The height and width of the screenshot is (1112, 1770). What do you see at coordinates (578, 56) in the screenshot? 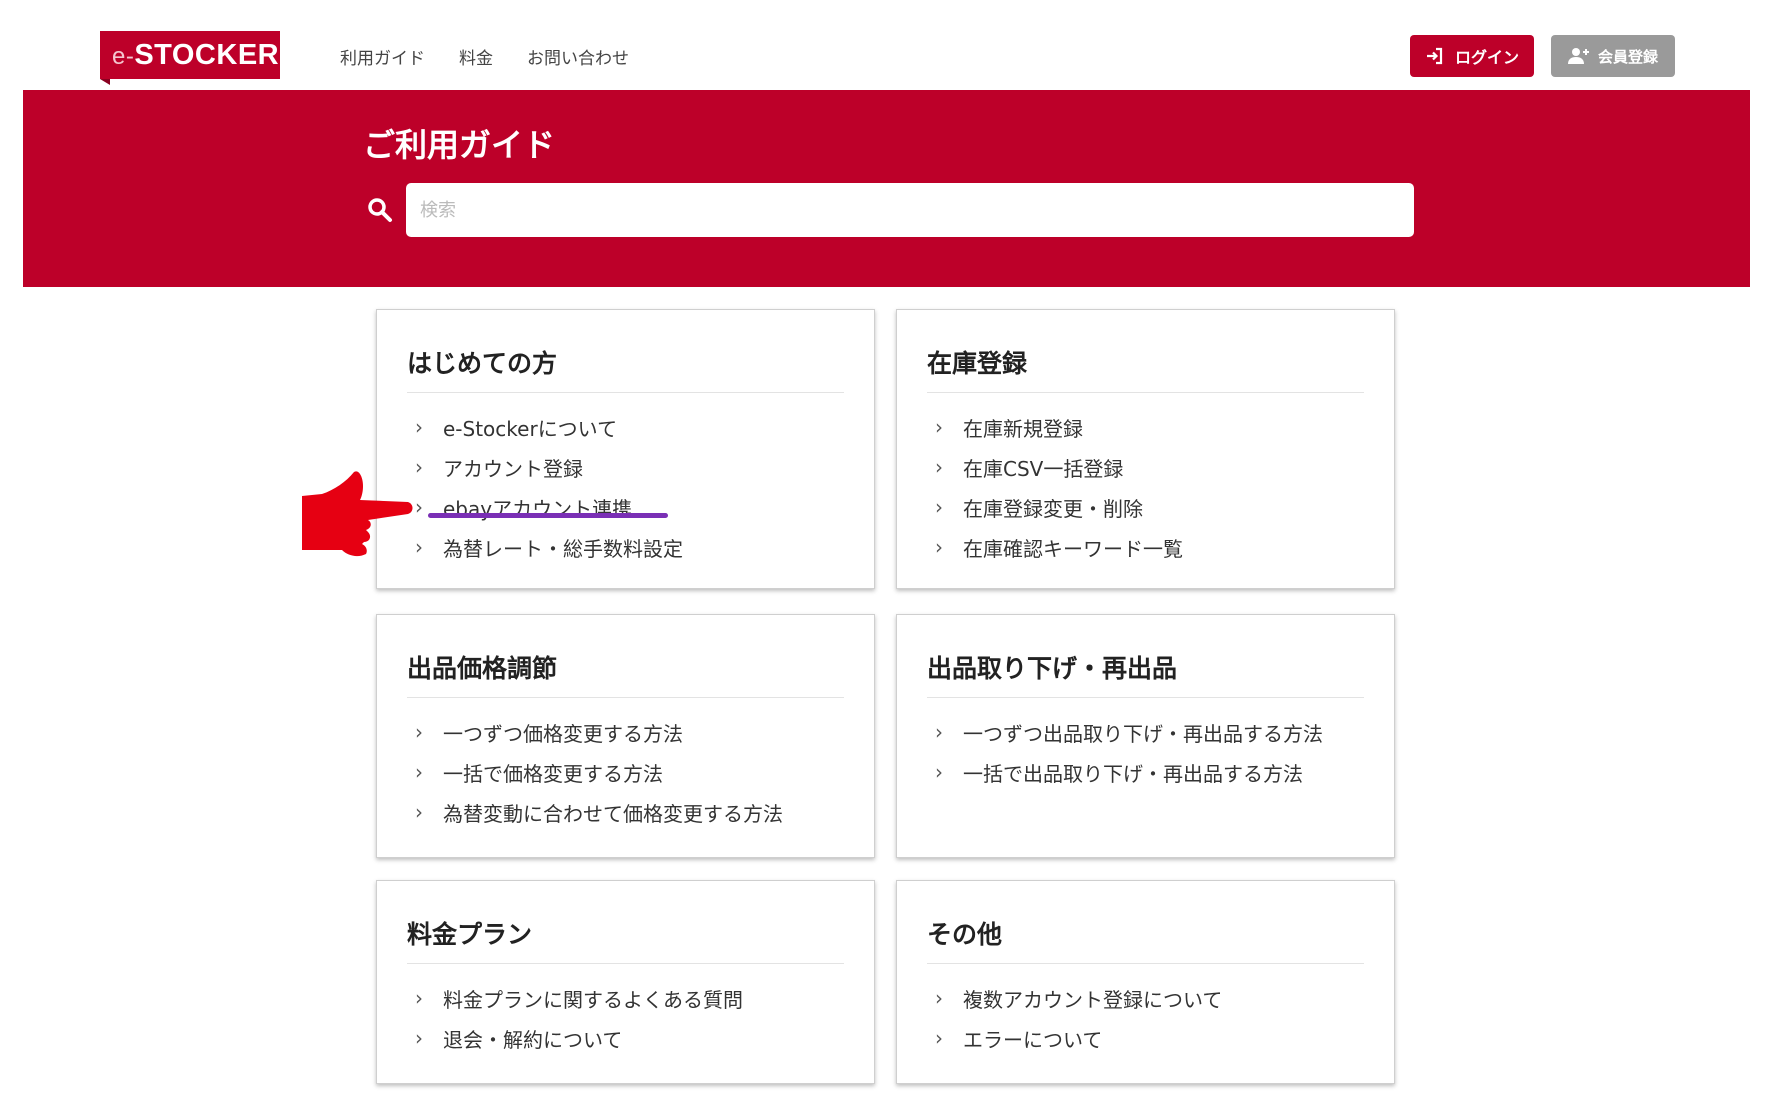
I see `nav-link-contact: お問い合わせ` at bounding box center [578, 56].